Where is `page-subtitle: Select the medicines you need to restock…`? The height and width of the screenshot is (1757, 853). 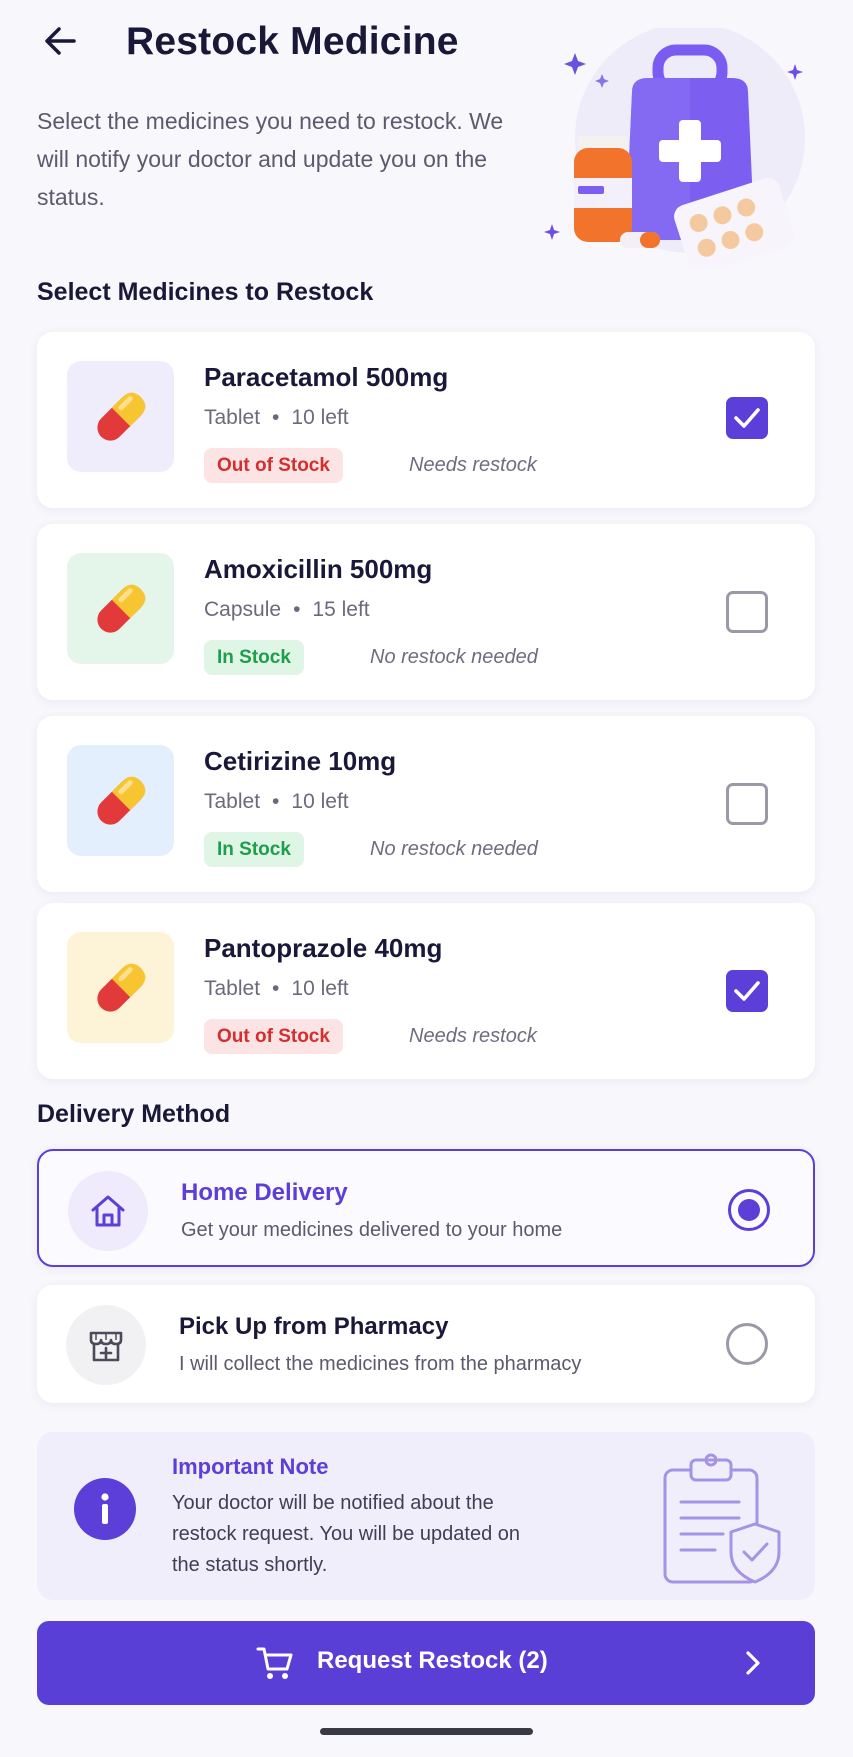 page-subtitle: Select the medicines you need to restock… is located at coordinates (270, 159).